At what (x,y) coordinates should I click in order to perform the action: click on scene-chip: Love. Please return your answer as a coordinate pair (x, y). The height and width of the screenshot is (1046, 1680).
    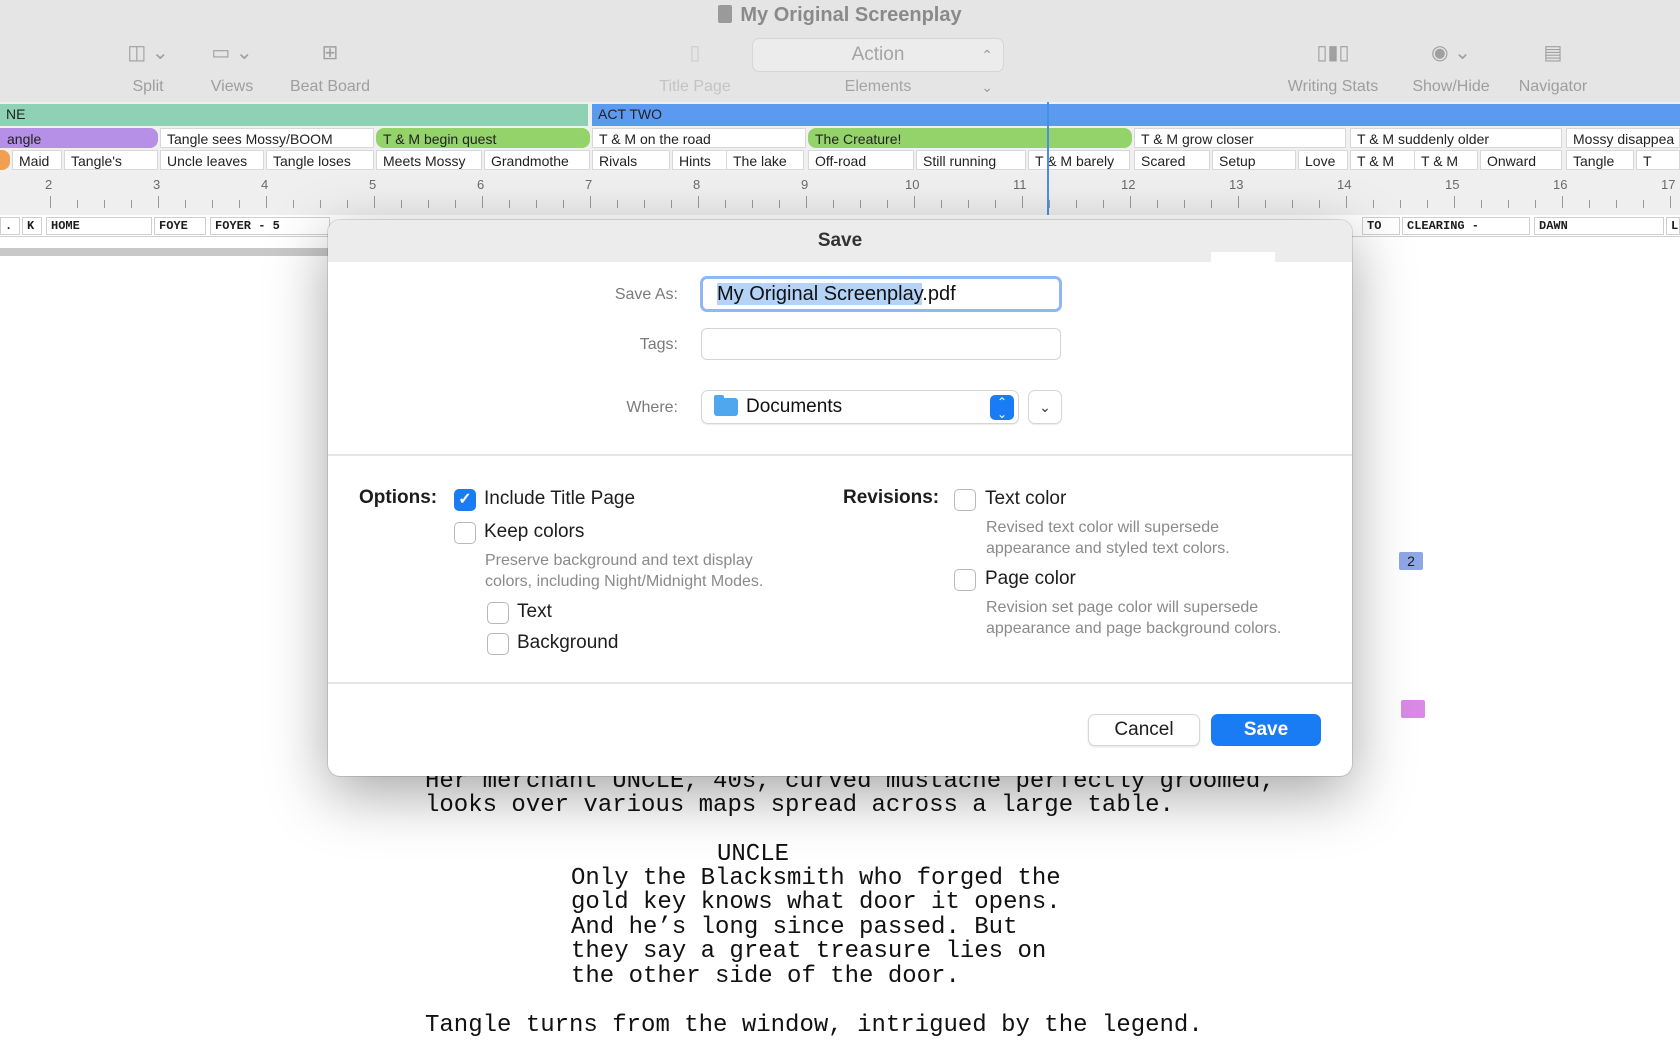
    Looking at the image, I should click on (1323, 160).